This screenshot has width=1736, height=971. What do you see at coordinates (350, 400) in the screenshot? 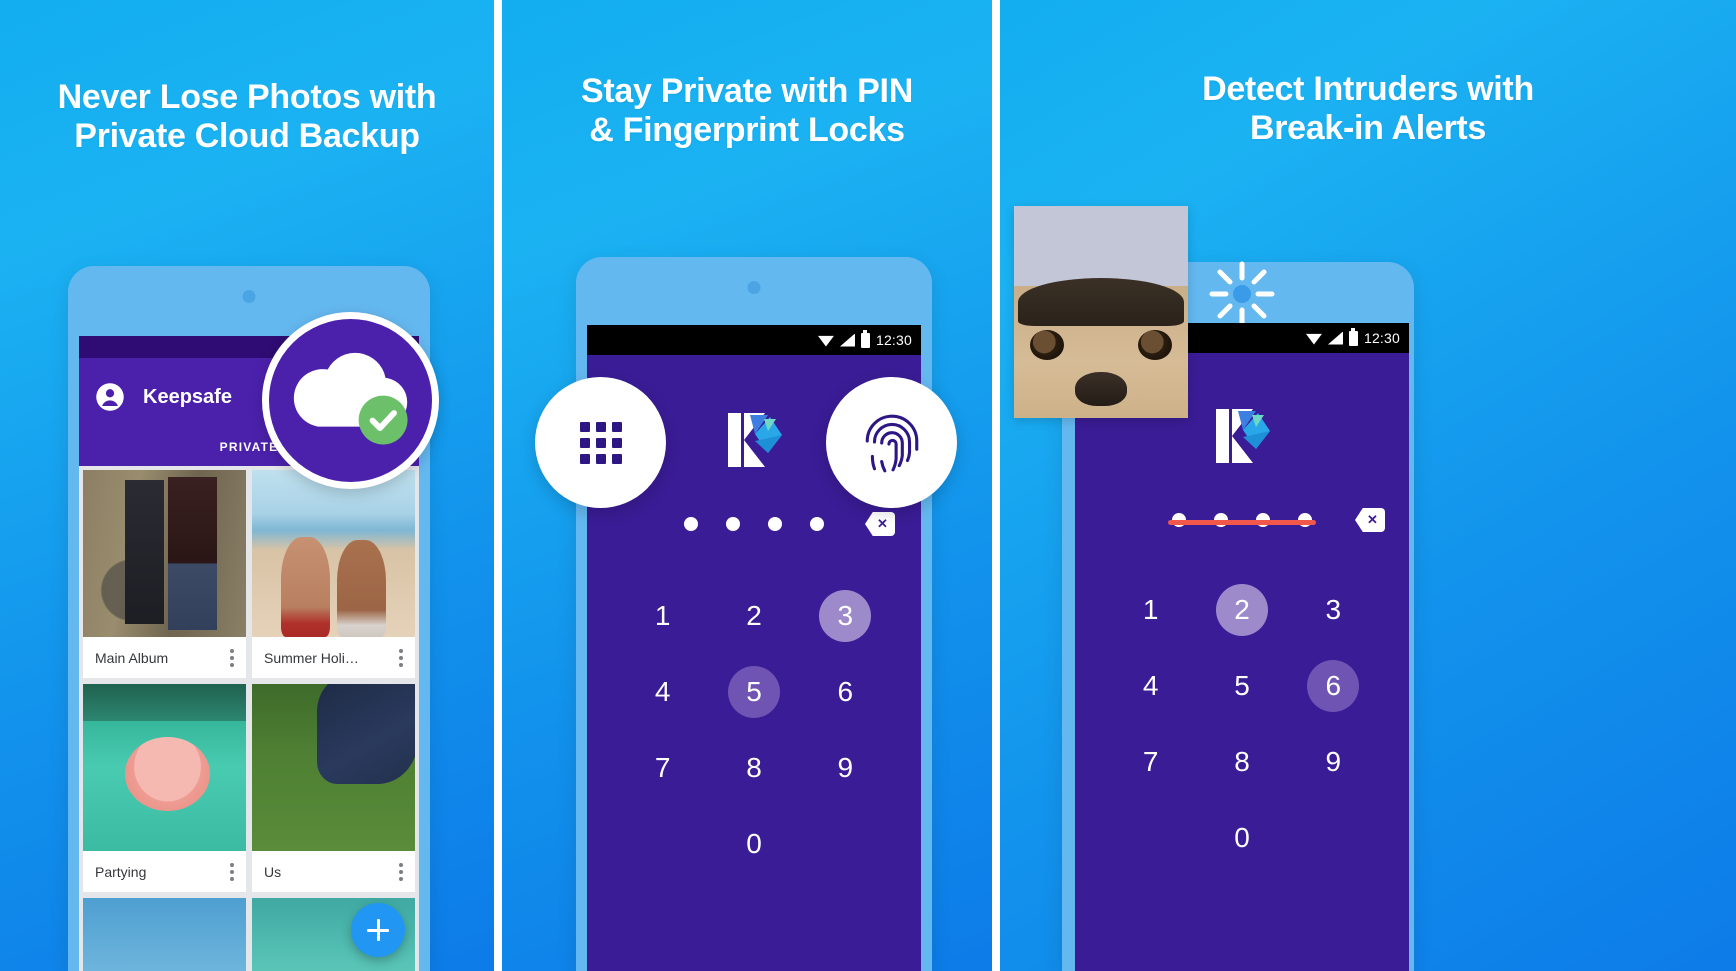
I see `cloud-backup-check-icon` at bounding box center [350, 400].